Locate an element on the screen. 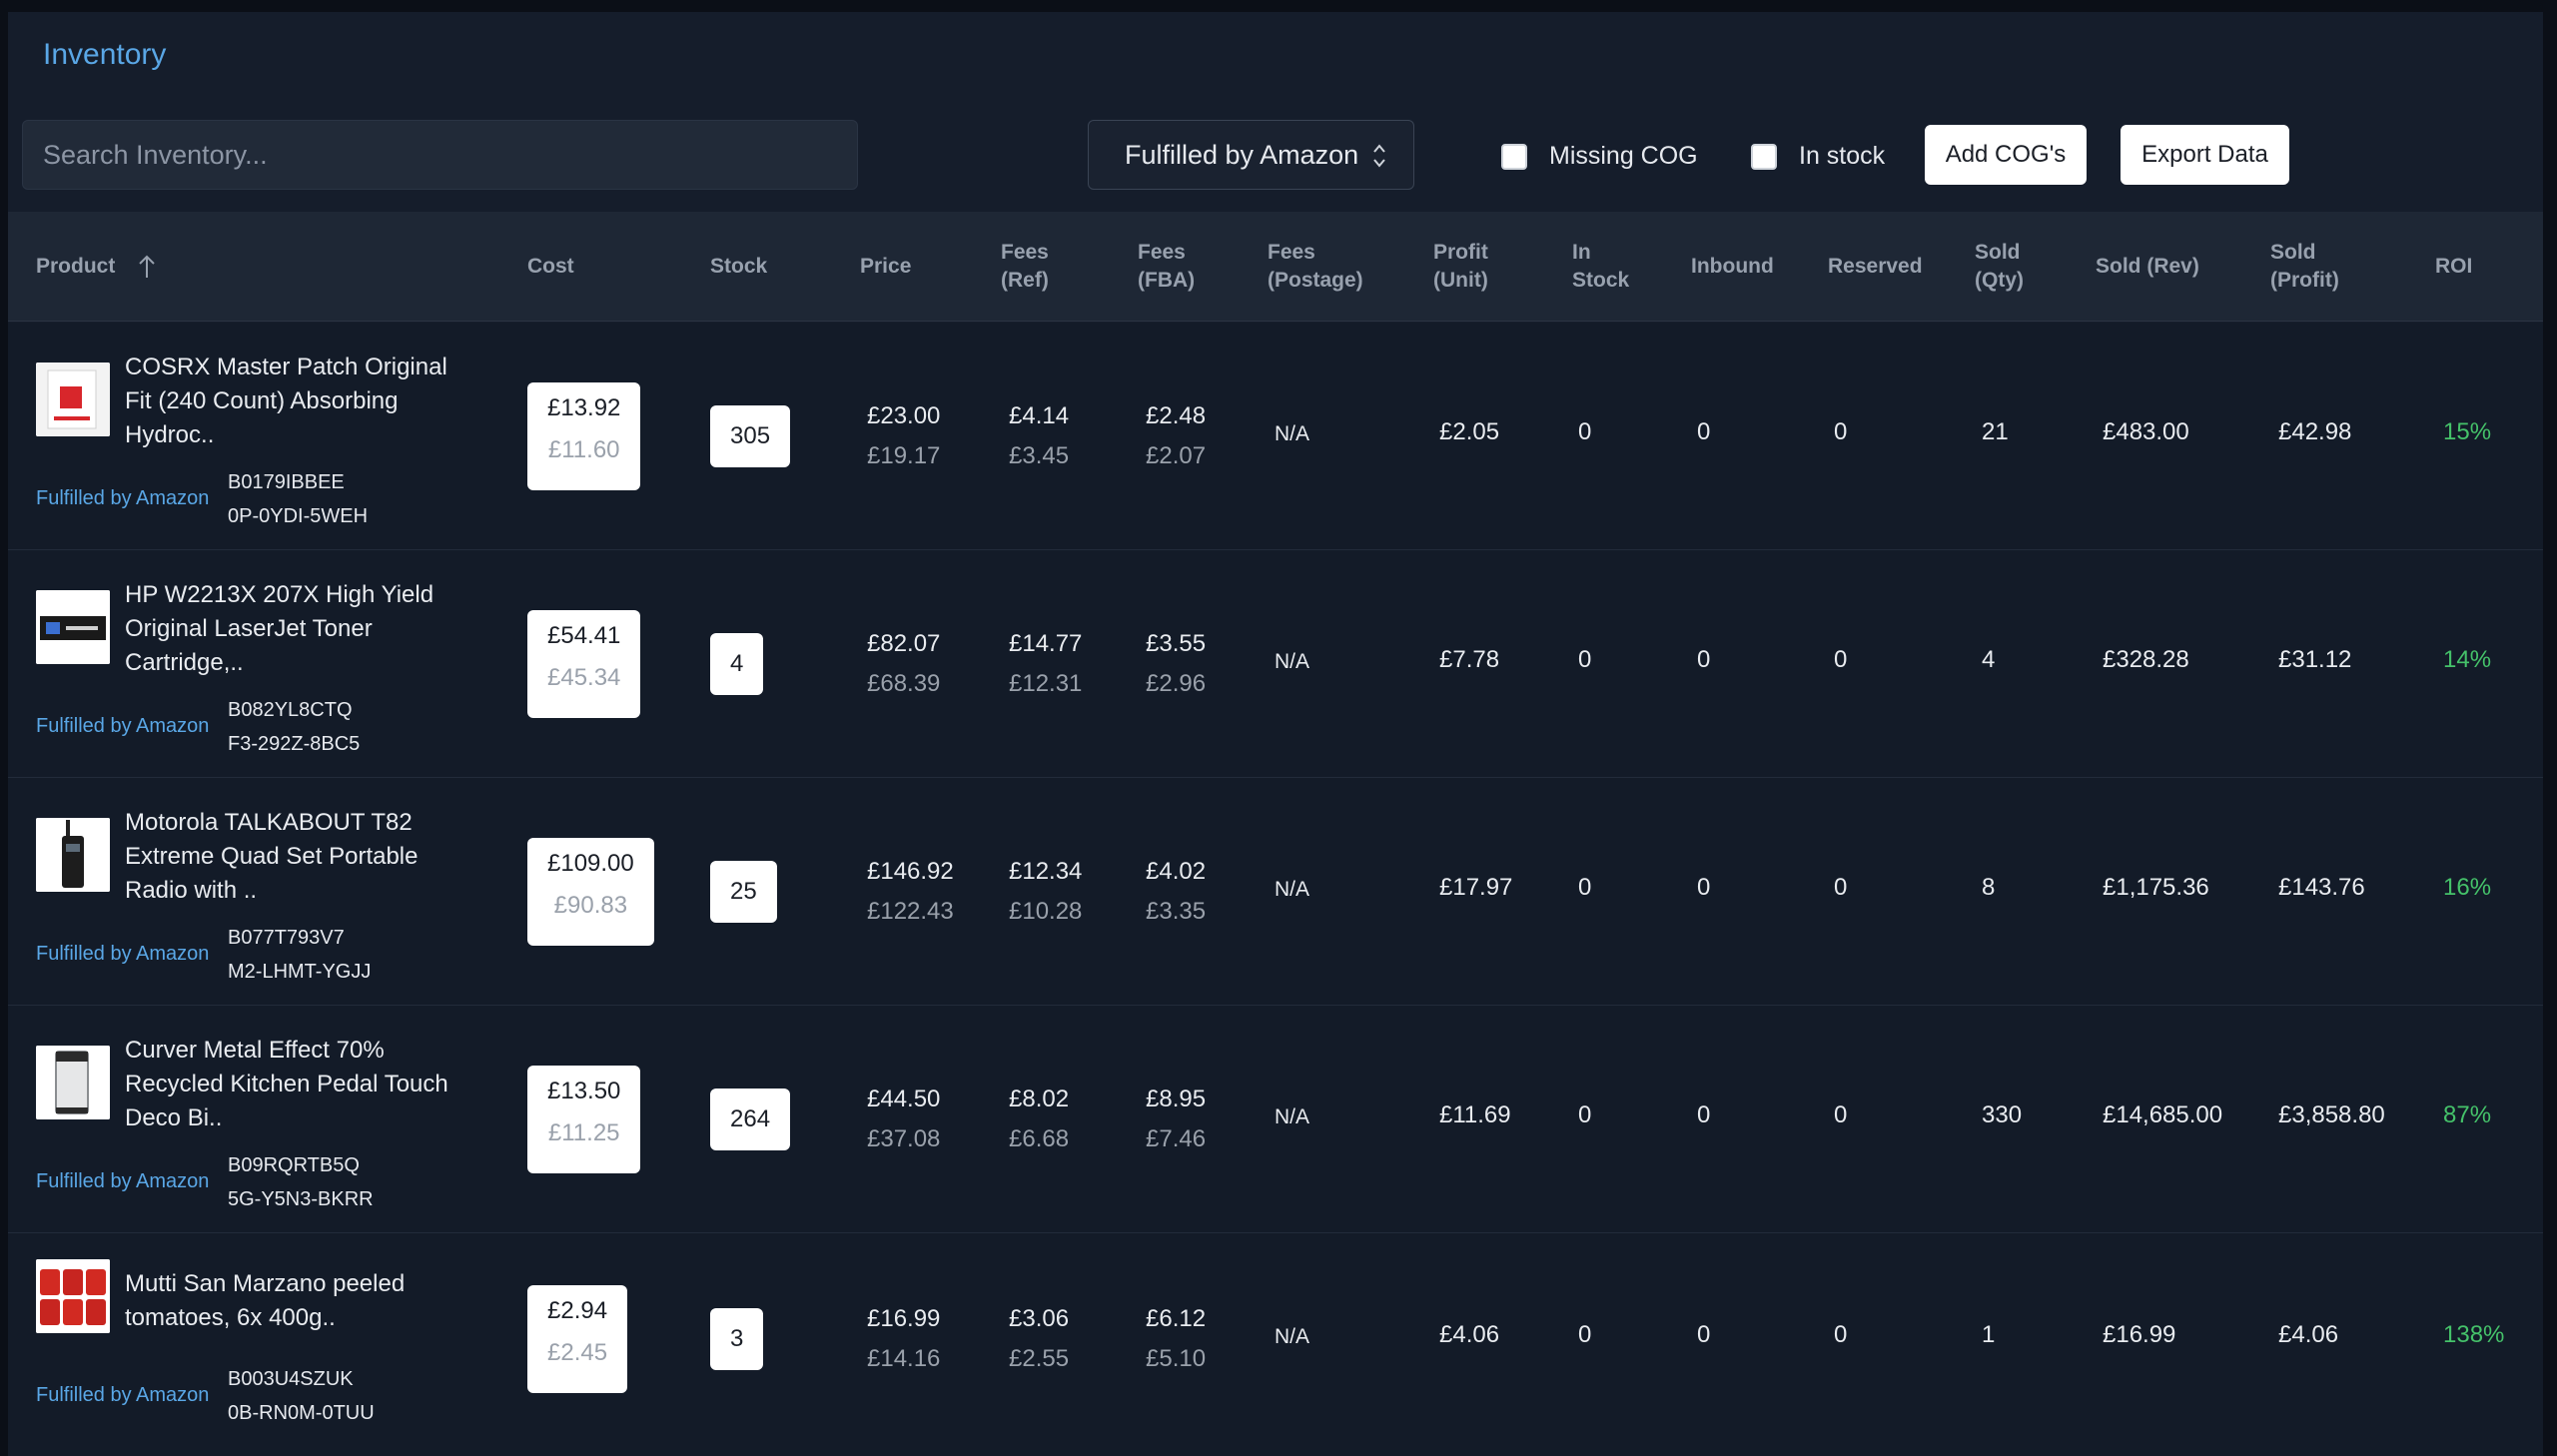 The image size is (2557, 1456). stock-input: 25 is located at coordinates (743, 892).